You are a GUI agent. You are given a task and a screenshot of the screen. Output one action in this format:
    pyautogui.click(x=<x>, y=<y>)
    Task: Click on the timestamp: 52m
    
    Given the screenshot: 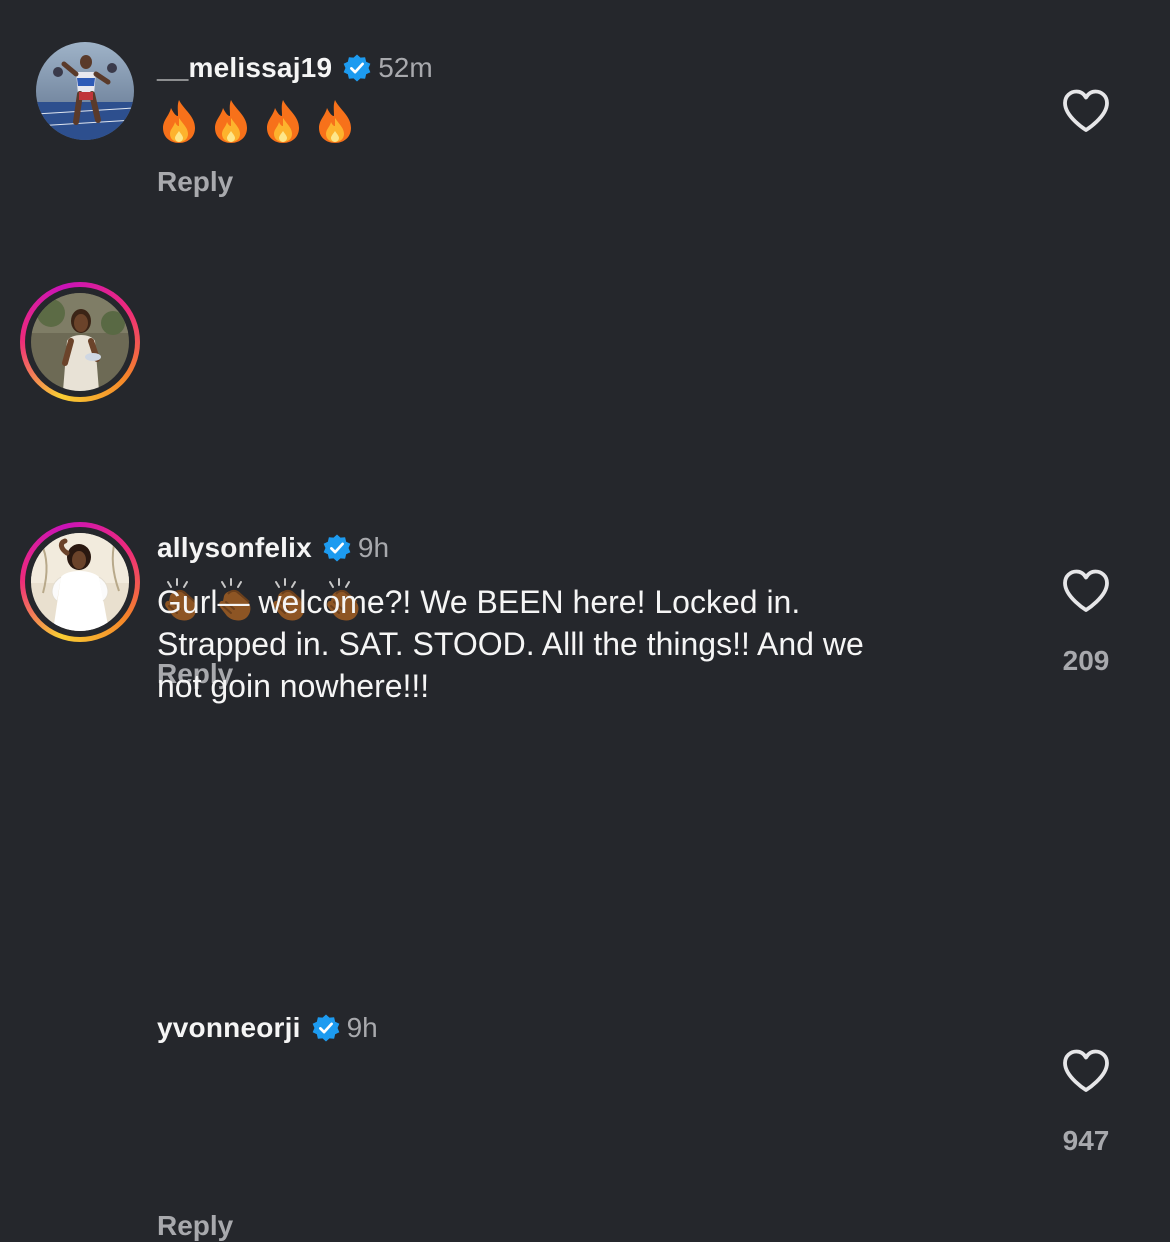 What is the action you would take?
    pyautogui.click(x=405, y=67)
    